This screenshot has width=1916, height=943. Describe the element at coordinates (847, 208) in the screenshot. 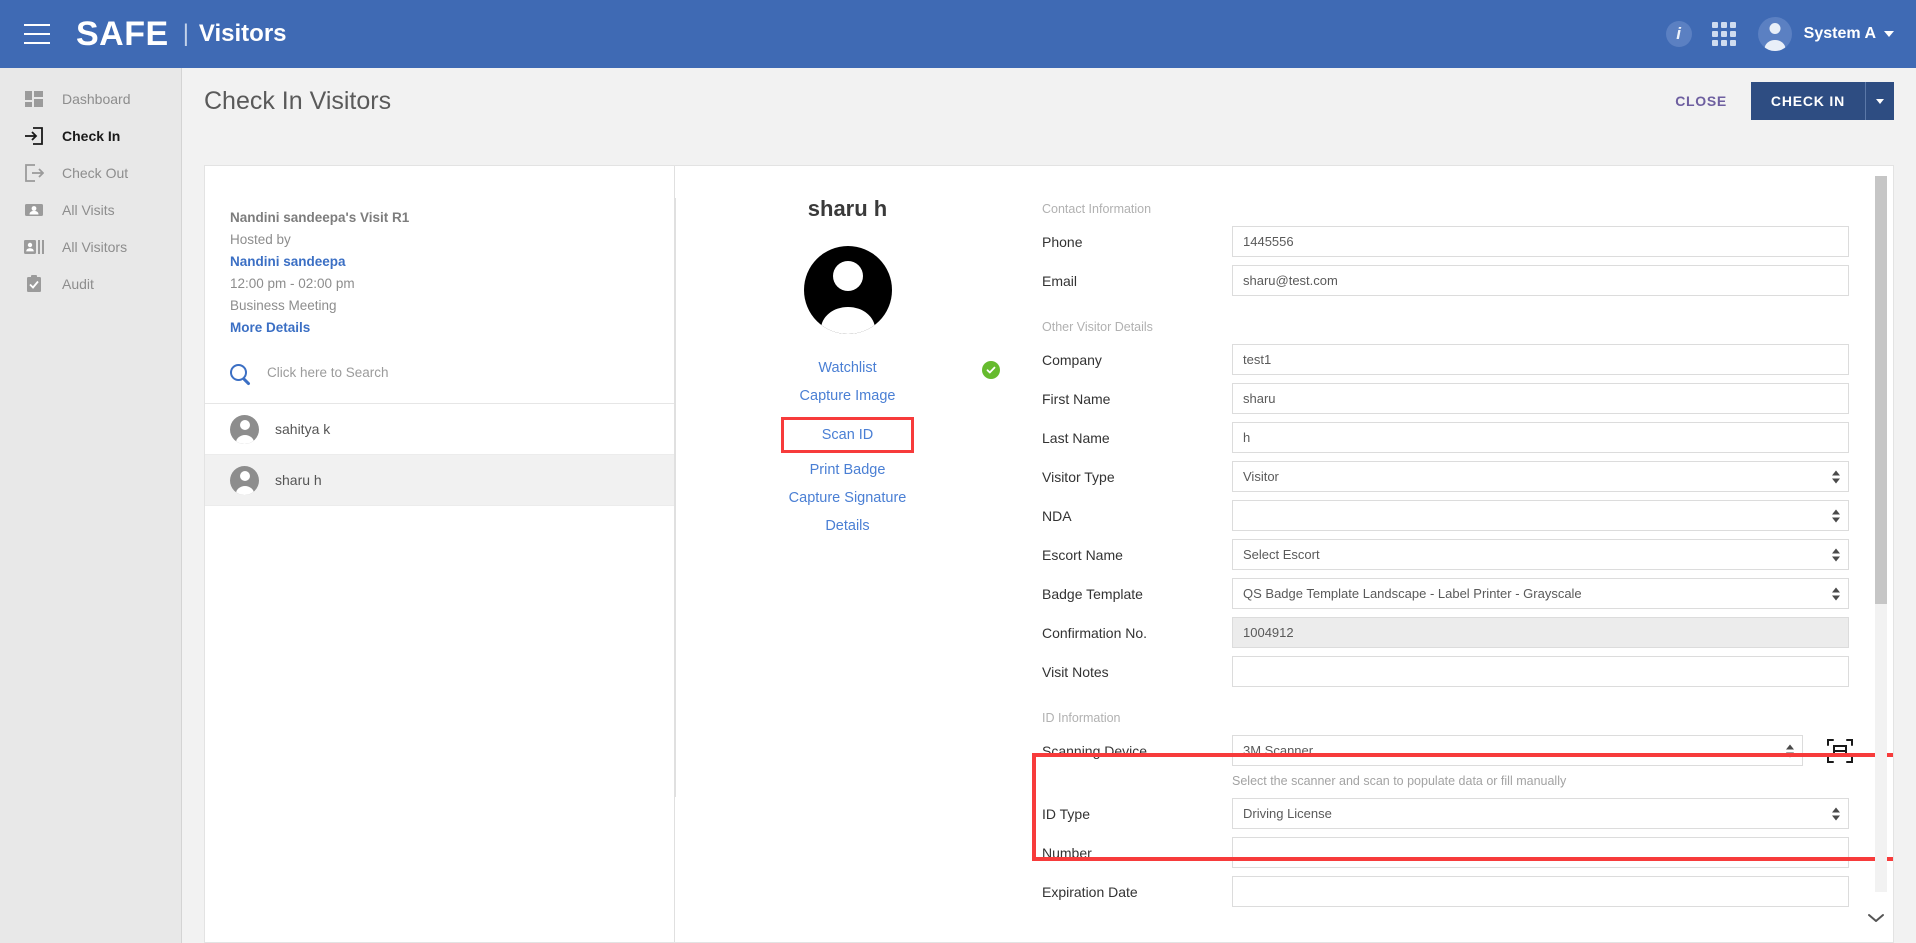

I see `selected-visitor-name: sharu h` at that location.